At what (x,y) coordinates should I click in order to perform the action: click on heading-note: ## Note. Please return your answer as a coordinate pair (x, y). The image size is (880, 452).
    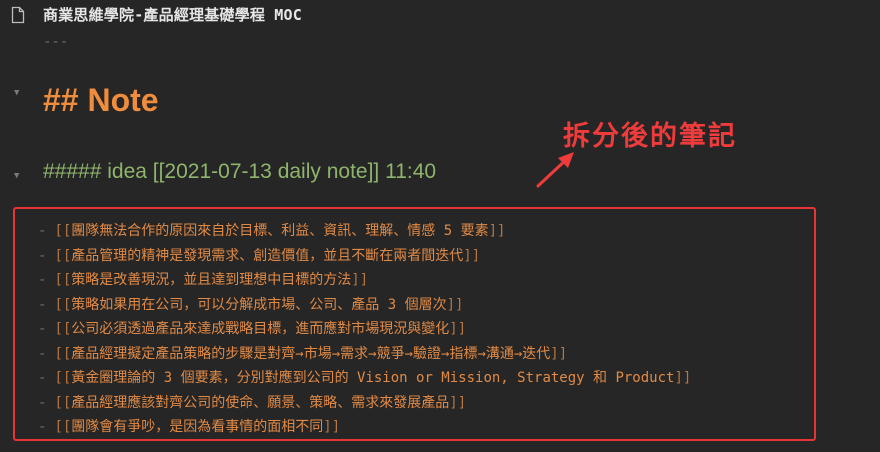
    Looking at the image, I should click on (101, 100).